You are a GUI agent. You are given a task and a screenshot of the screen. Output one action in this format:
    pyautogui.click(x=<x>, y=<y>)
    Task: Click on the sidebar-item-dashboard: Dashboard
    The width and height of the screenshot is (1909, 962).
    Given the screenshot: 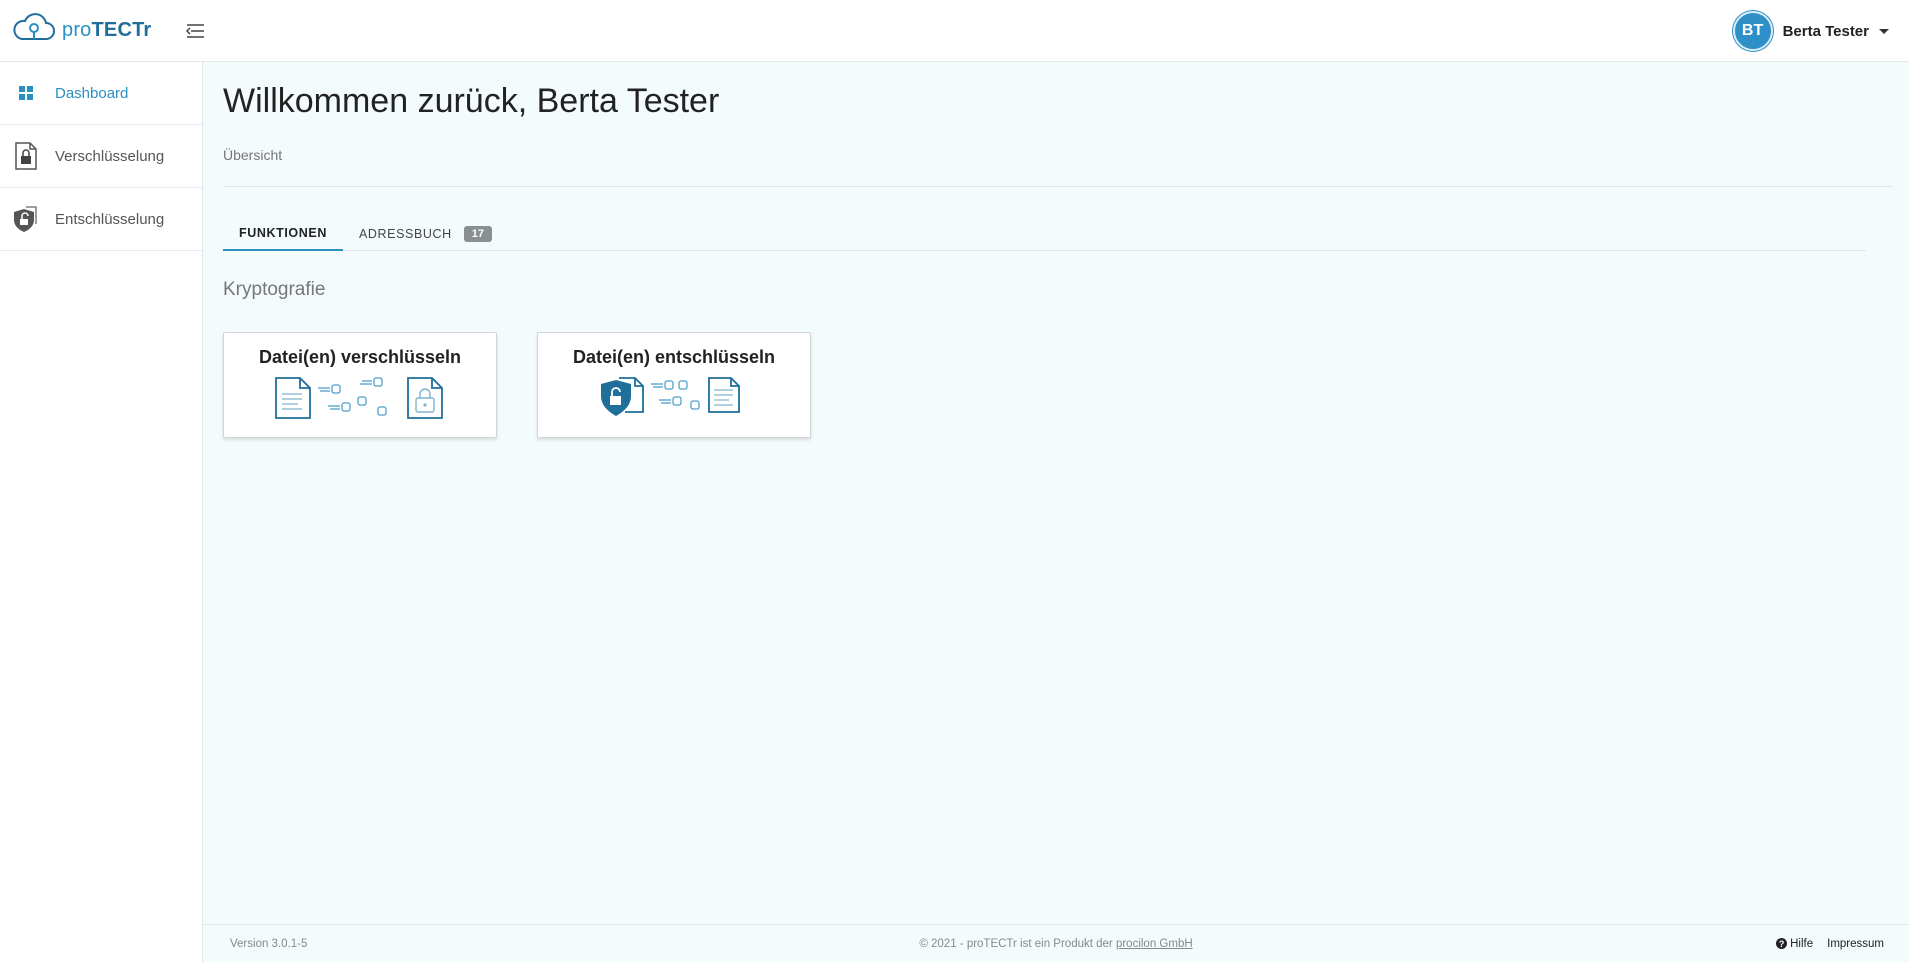 What is the action you would take?
    pyautogui.click(x=101, y=93)
    